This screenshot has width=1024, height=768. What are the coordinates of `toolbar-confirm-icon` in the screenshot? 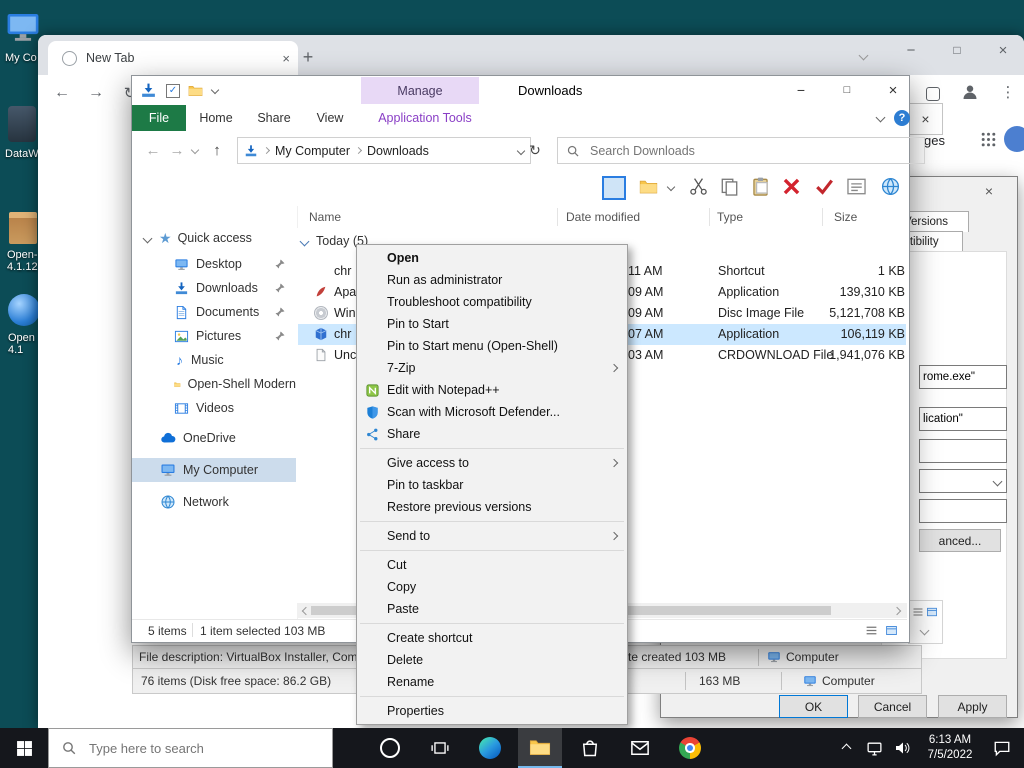 It's located at (824, 186).